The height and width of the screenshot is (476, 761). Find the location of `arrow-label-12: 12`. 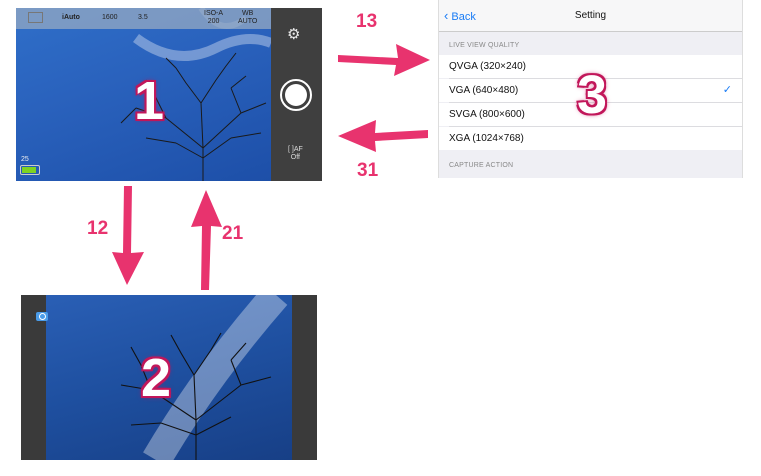

arrow-label-12: 12 is located at coordinates (98, 228).